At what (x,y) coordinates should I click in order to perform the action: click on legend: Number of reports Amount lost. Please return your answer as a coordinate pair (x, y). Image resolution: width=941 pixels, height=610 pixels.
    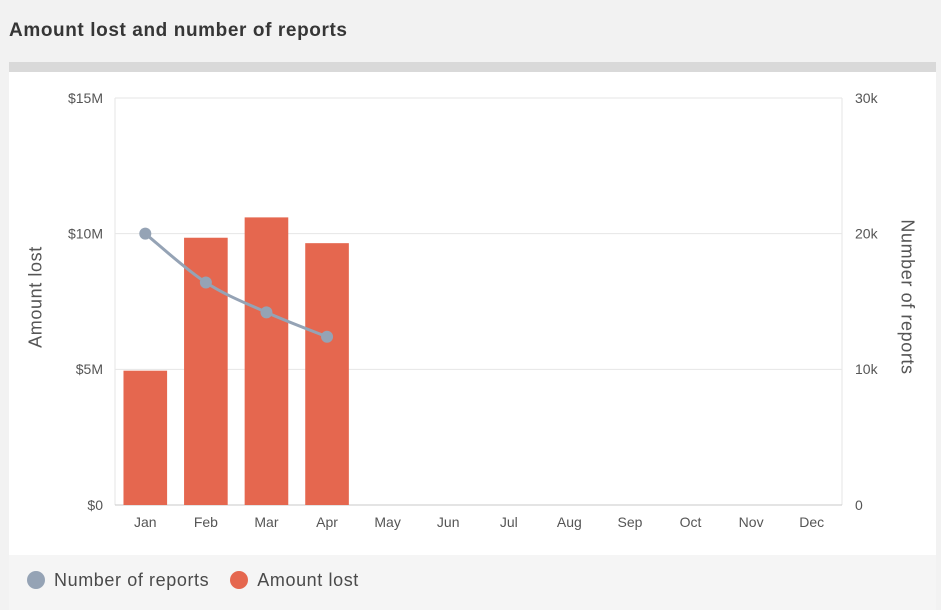
    Looking at the image, I should click on (472, 582).